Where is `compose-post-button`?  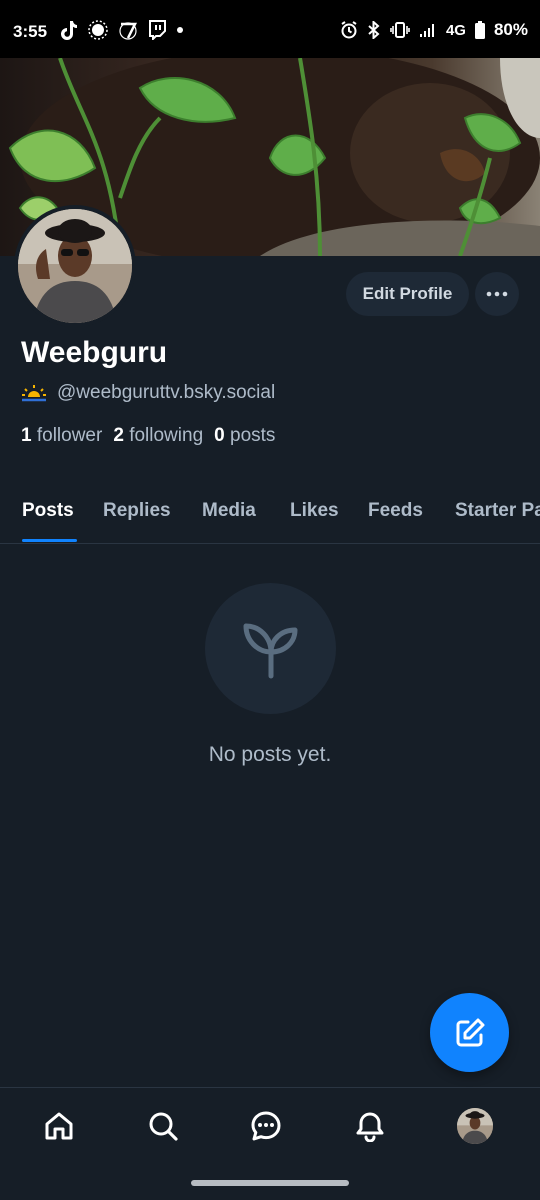 compose-post-button is located at coordinates (469, 1032).